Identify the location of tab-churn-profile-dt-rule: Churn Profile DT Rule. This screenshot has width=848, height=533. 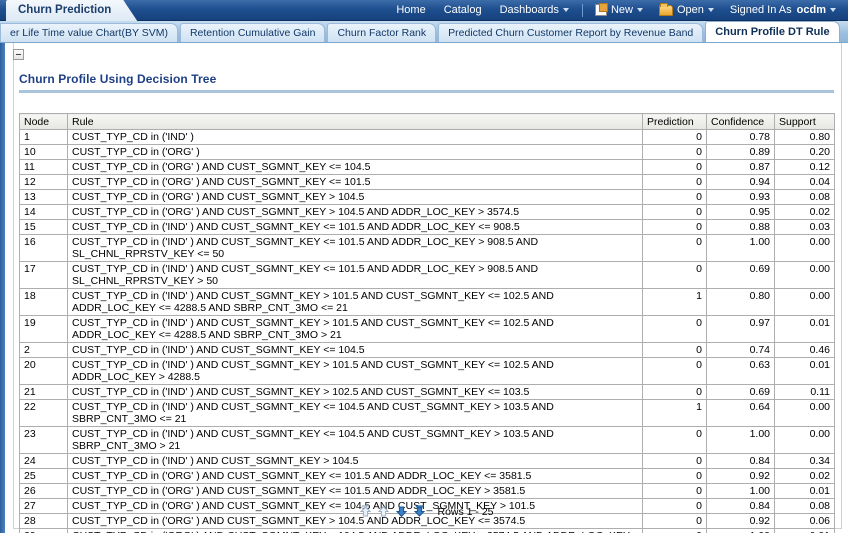
(772, 31).